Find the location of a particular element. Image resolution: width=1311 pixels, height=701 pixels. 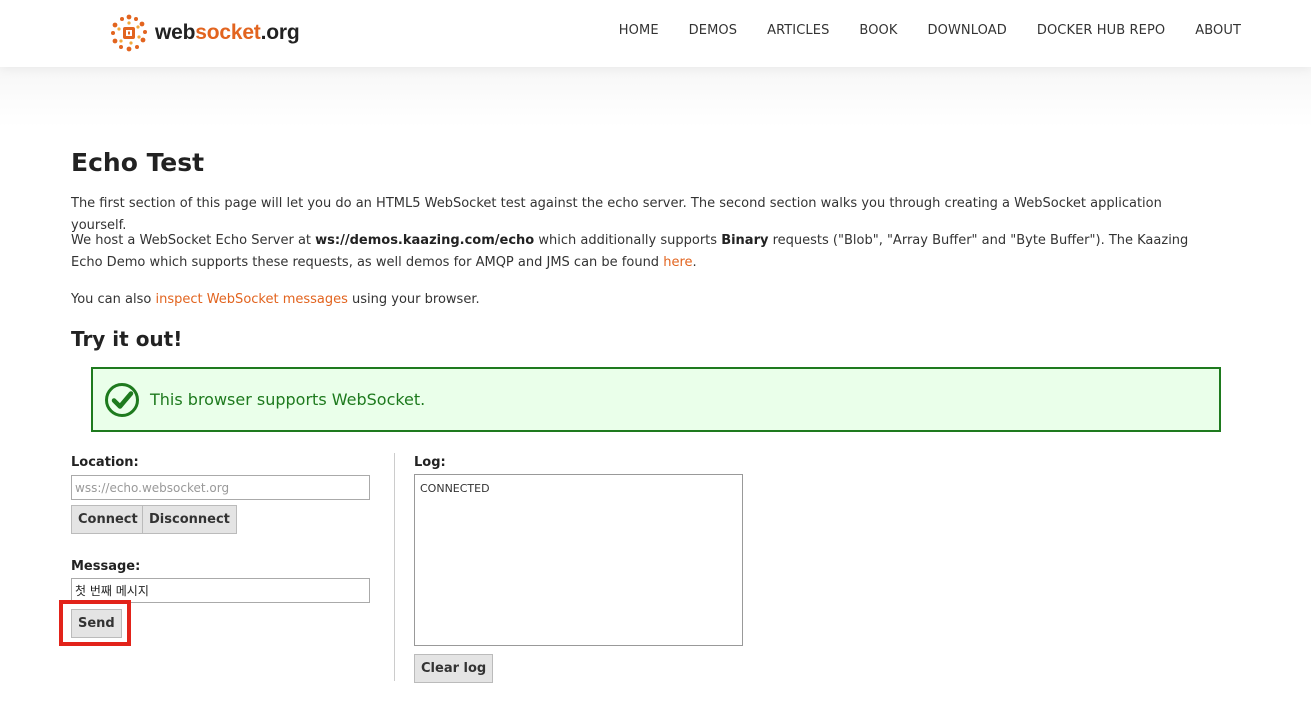

page-title: Echo Test is located at coordinates (138, 162).